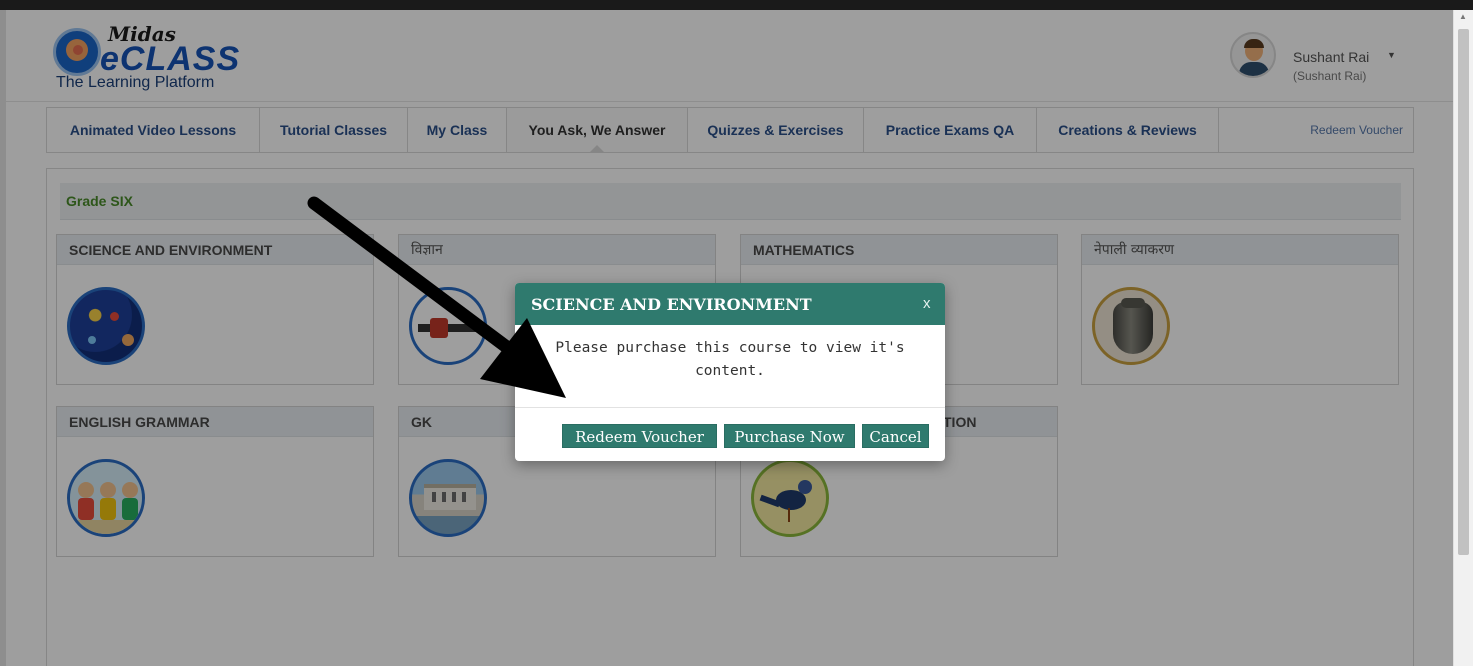 The width and height of the screenshot is (1473, 666). Describe the element at coordinates (895, 436) in the screenshot. I see `cancel-button: Cancel` at that location.